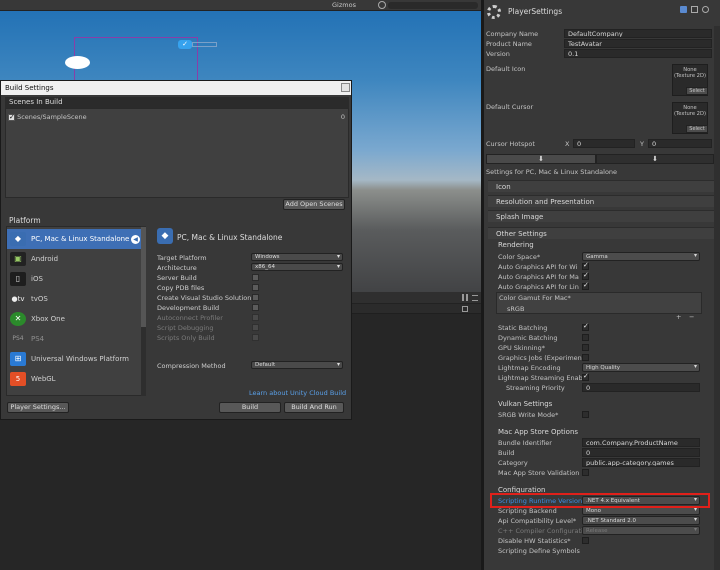 This screenshot has height=570, width=720. What do you see at coordinates (585, 285) in the screenshot?
I see `auto-api-linux-checkbox` at bounding box center [585, 285].